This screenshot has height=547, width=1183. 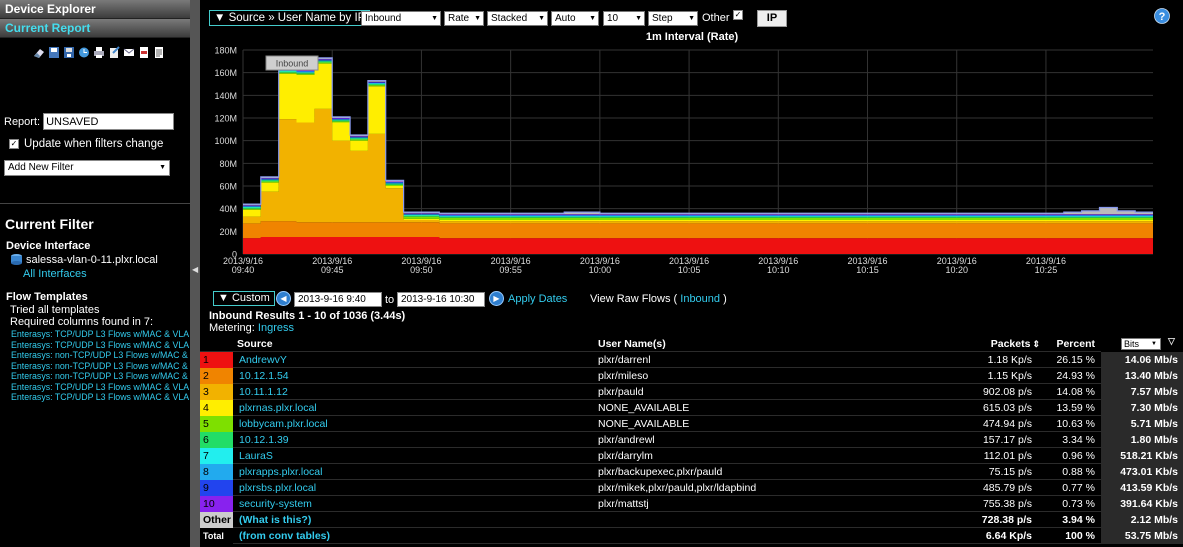 I want to click on source-link: plxrapps.plxr.local, so click(x=414, y=472).